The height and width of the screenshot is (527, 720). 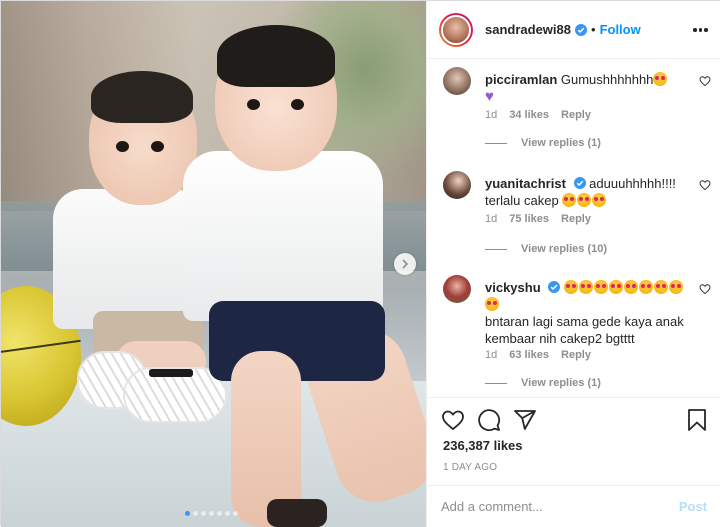 What do you see at coordinates (453, 420) in the screenshot?
I see `heart-icon` at bounding box center [453, 420].